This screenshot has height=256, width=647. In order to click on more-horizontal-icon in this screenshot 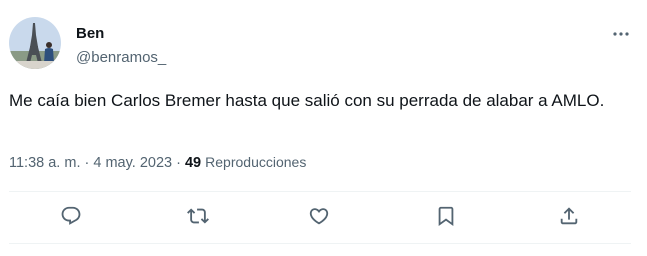, I will do `click(621, 34)`.